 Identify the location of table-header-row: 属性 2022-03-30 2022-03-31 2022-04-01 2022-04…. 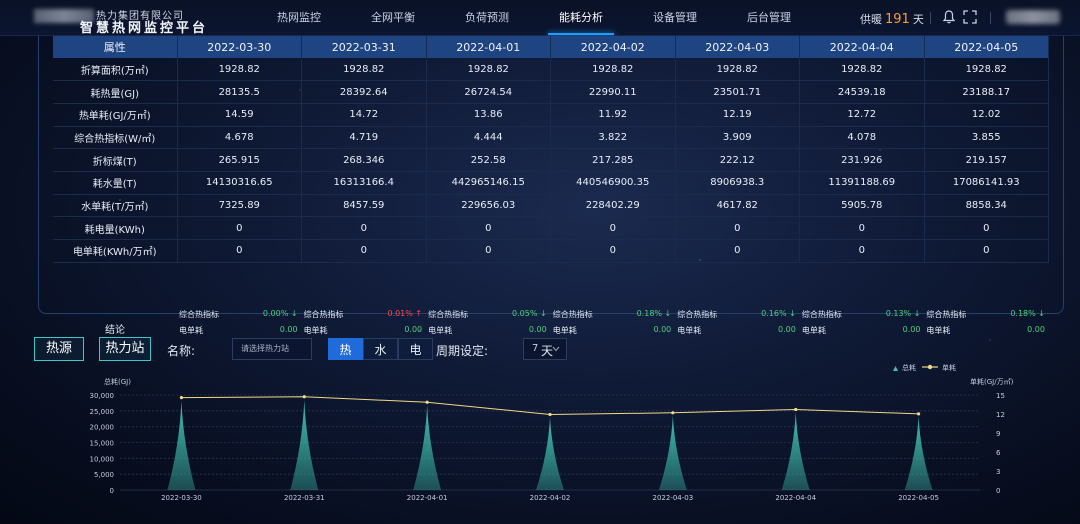
(551, 47).